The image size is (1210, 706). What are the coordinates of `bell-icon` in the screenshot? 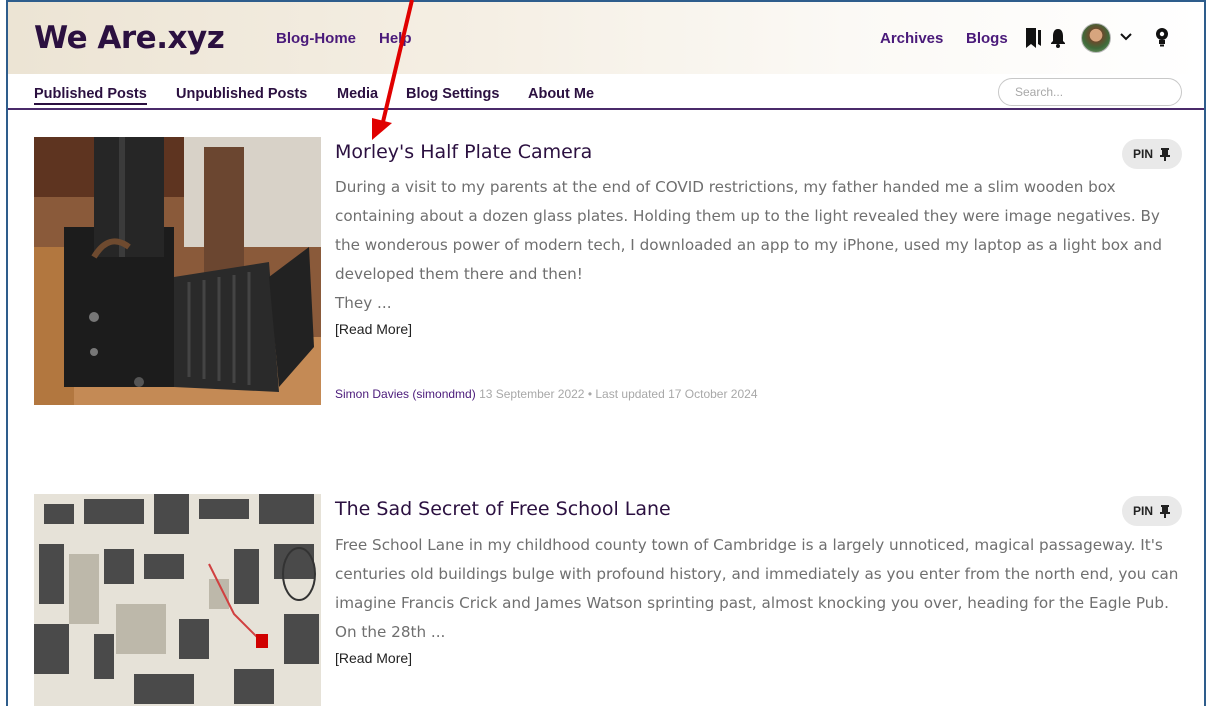 It's located at (1058, 38).